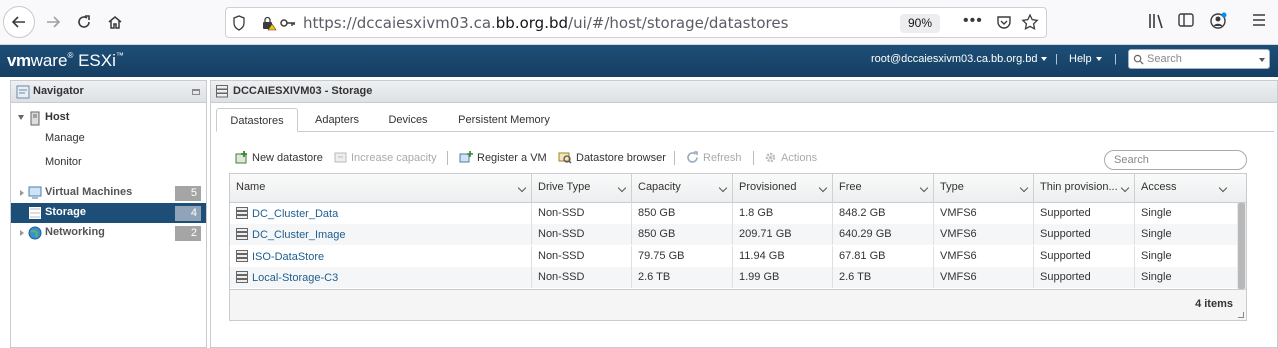 Image resolution: width=1278 pixels, height=348 pixels. Describe the element at coordinates (1030, 22) in the screenshot. I see `bookmark-star-icon` at that location.